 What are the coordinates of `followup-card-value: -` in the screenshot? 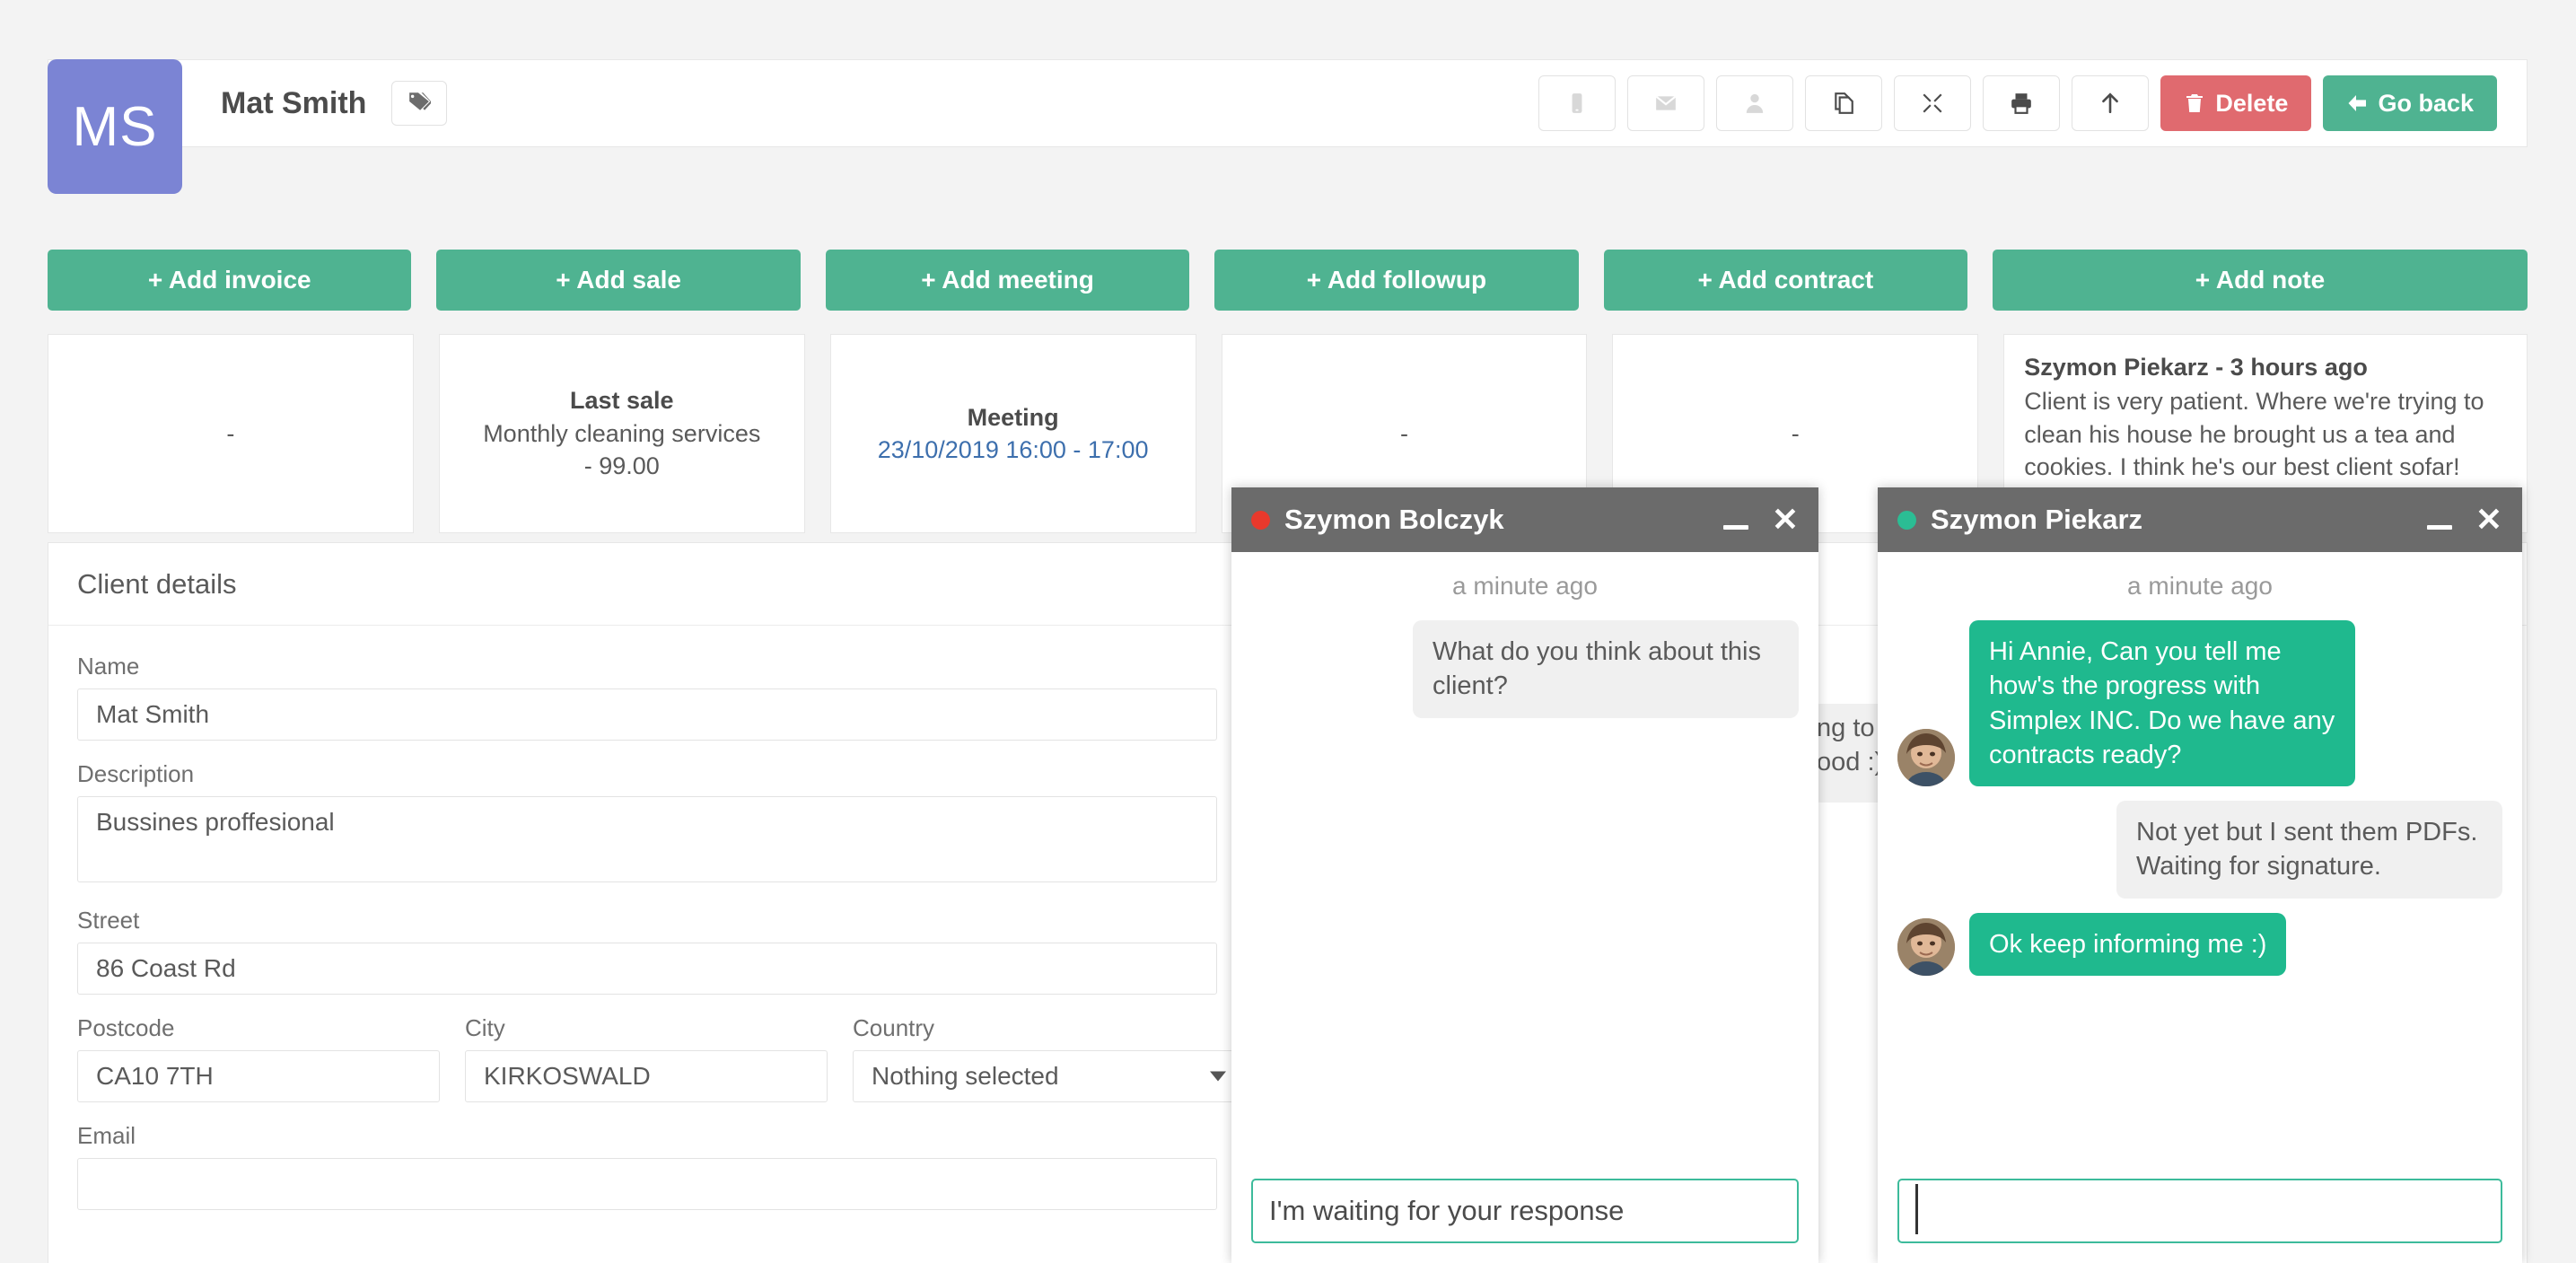 It's located at (1403, 433).